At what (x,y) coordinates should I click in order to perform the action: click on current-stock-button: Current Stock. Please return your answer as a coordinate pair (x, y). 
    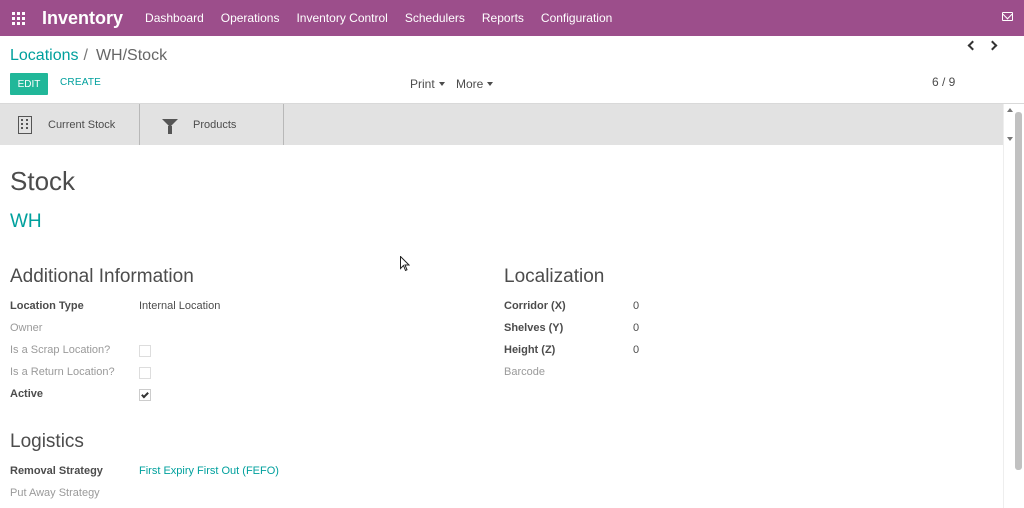
    Looking at the image, I should click on (66, 124).